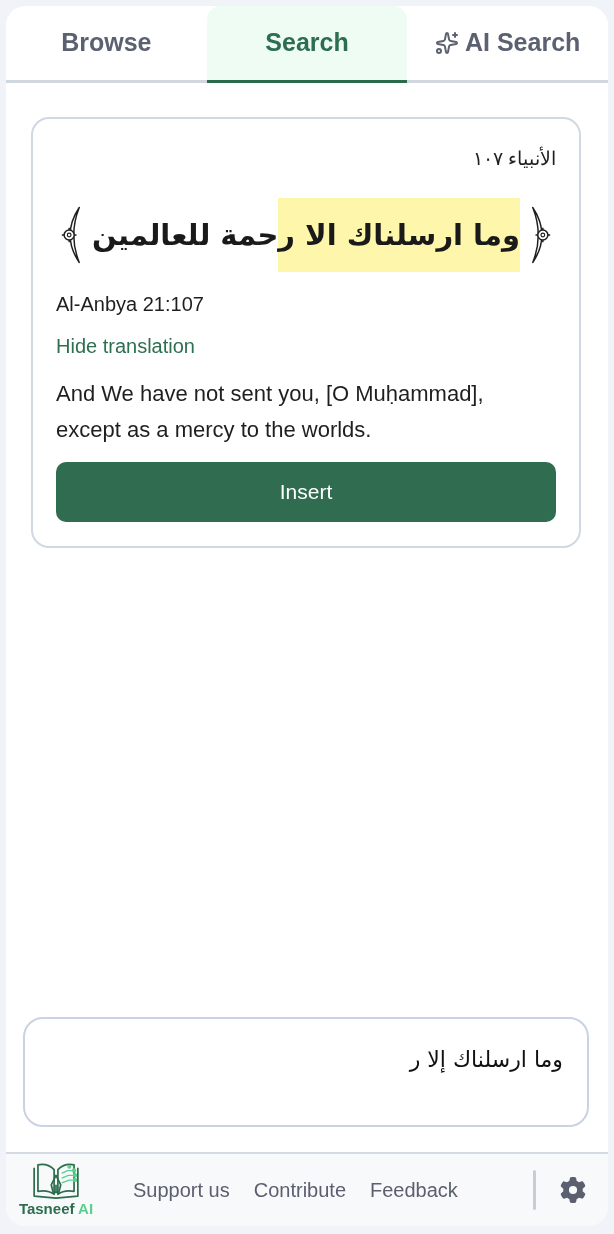  I want to click on settings-button, so click(573, 1190).